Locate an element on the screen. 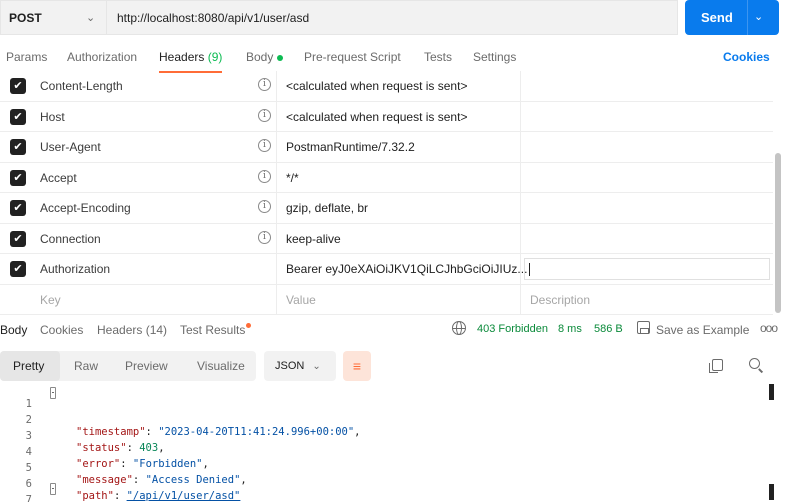 The height and width of the screenshot is (502, 790). tab-authorization: Authorization is located at coordinates (102, 57).